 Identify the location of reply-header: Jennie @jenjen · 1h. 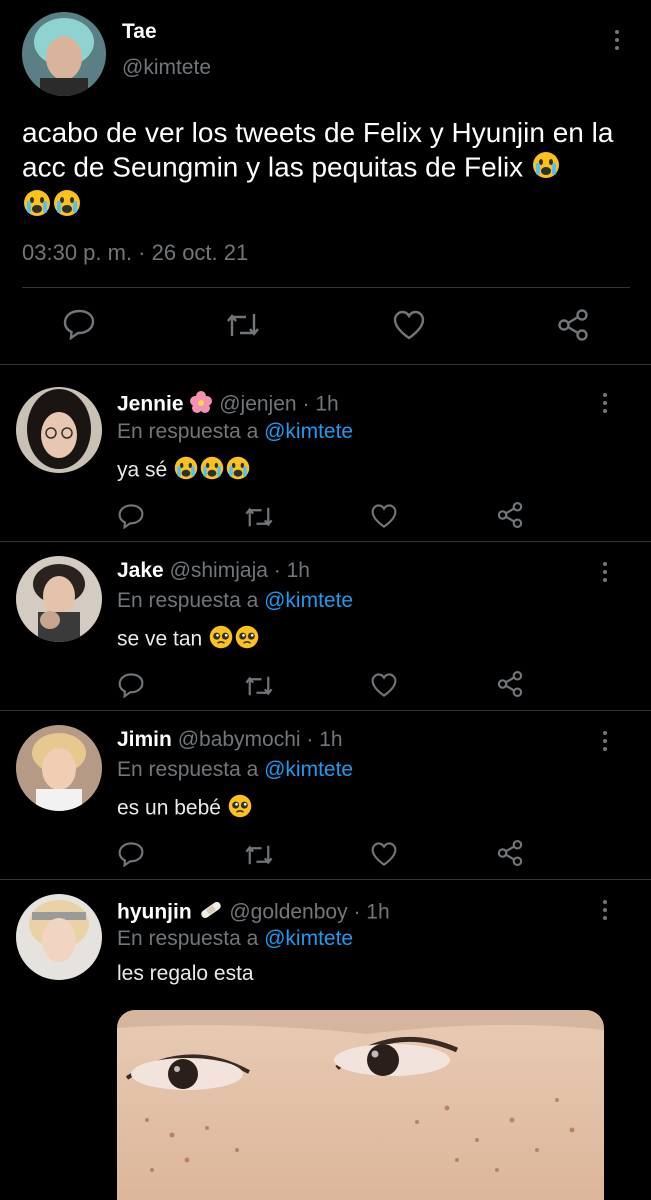
(228, 405).